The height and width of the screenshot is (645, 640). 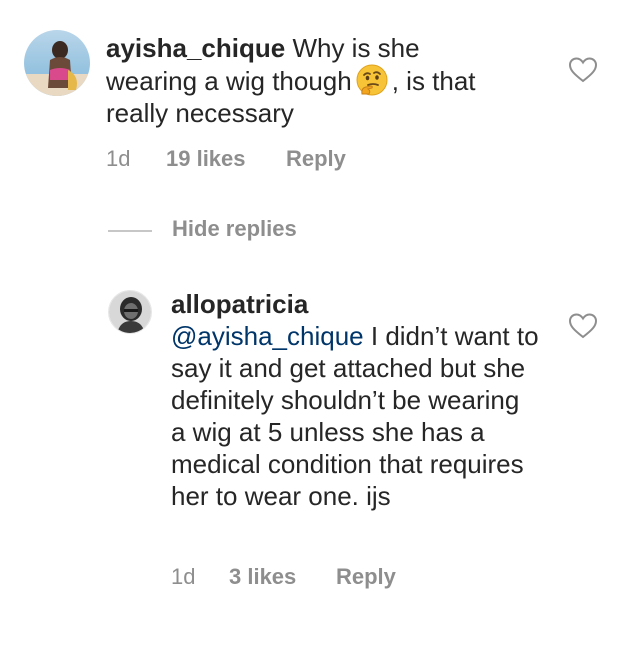 I want to click on replies-divider, so click(x=130, y=231).